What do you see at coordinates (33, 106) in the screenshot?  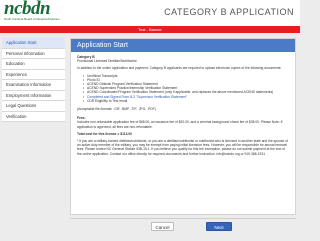 I see `sidebar-item-legal-questions: Legal Questions` at bounding box center [33, 106].